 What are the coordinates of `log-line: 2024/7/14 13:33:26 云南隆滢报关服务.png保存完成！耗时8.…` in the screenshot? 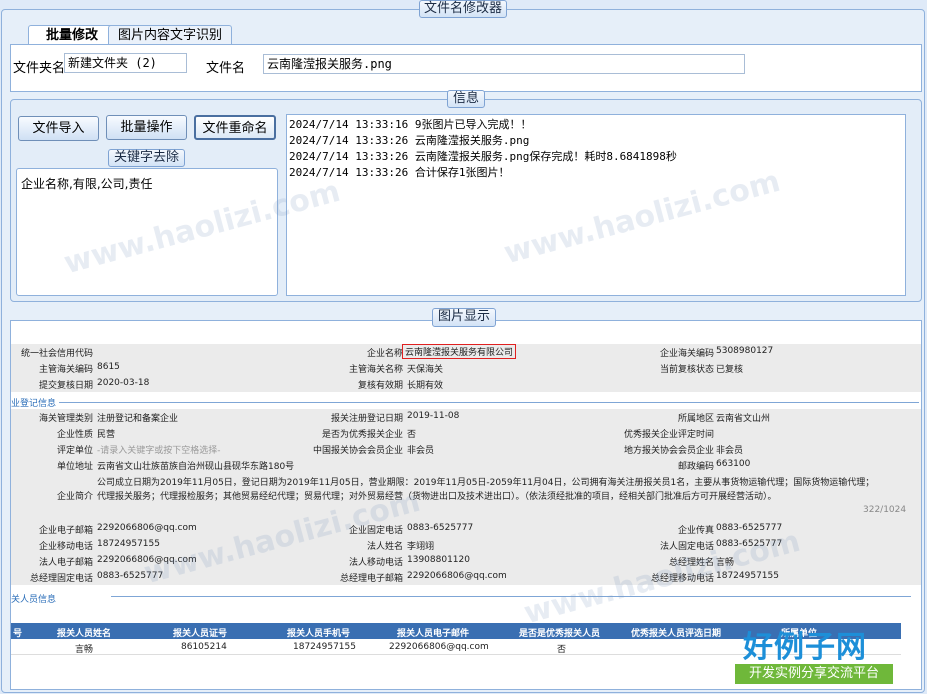 It's located at (483, 156).